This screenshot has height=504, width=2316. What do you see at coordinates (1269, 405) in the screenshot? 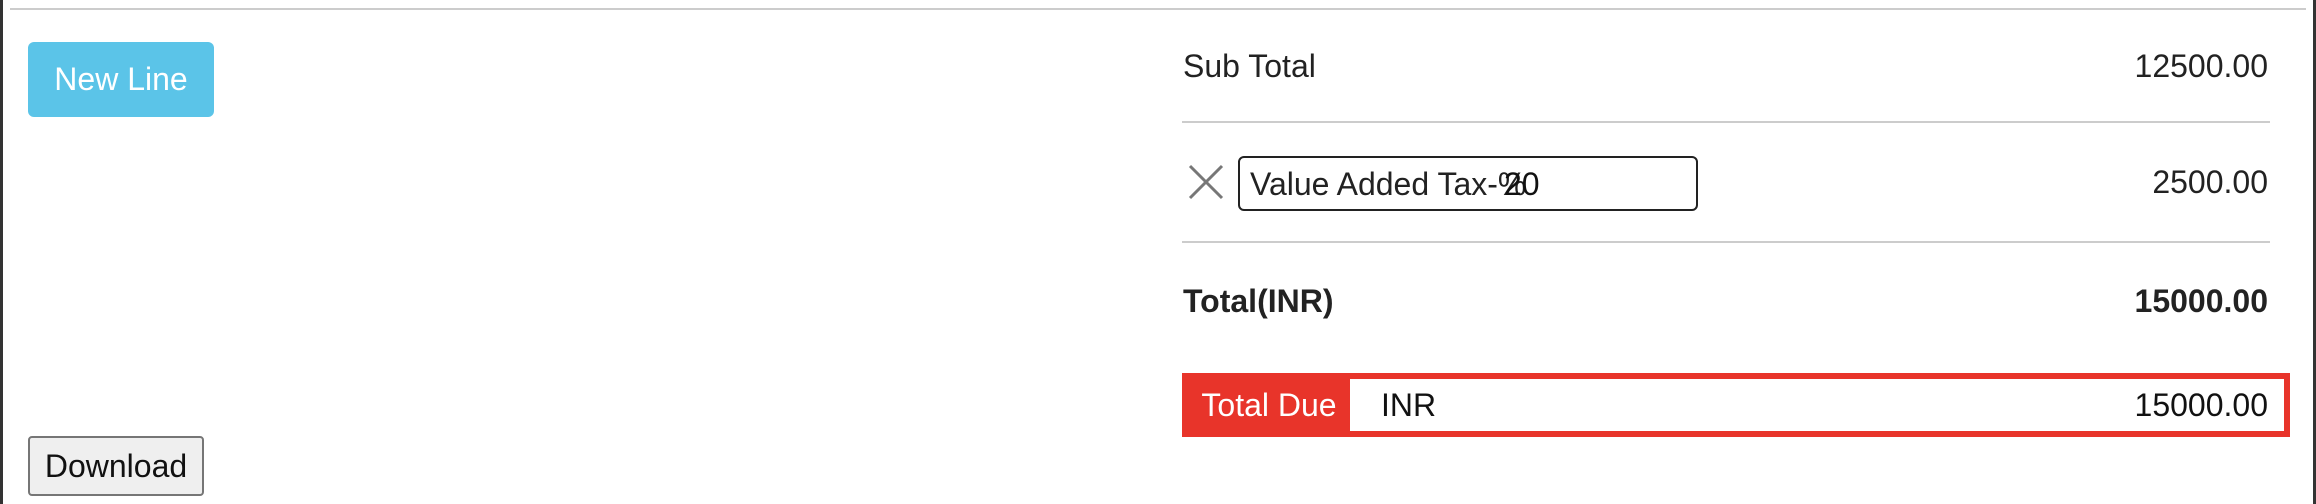
I see `total-due-label: Total Due` at bounding box center [1269, 405].